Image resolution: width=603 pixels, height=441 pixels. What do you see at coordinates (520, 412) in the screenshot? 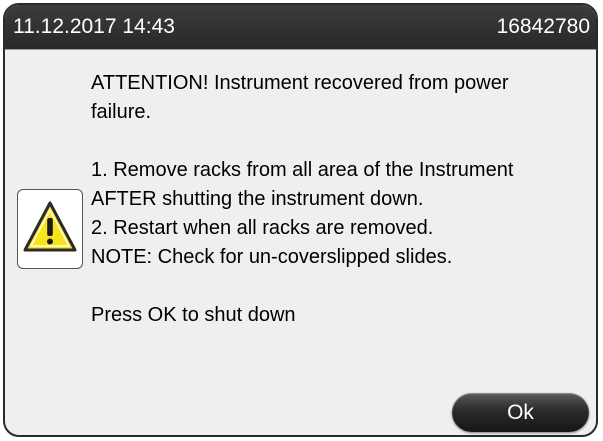
I see `ok-button: Ok` at bounding box center [520, 412].